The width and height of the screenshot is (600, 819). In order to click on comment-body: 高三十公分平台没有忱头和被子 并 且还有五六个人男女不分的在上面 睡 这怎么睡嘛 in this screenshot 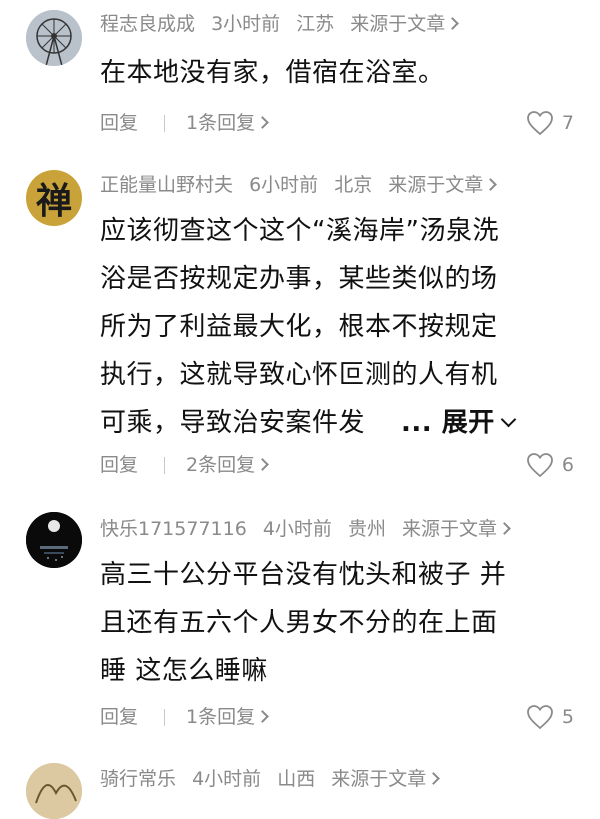, I will do `click(335, 623)`.